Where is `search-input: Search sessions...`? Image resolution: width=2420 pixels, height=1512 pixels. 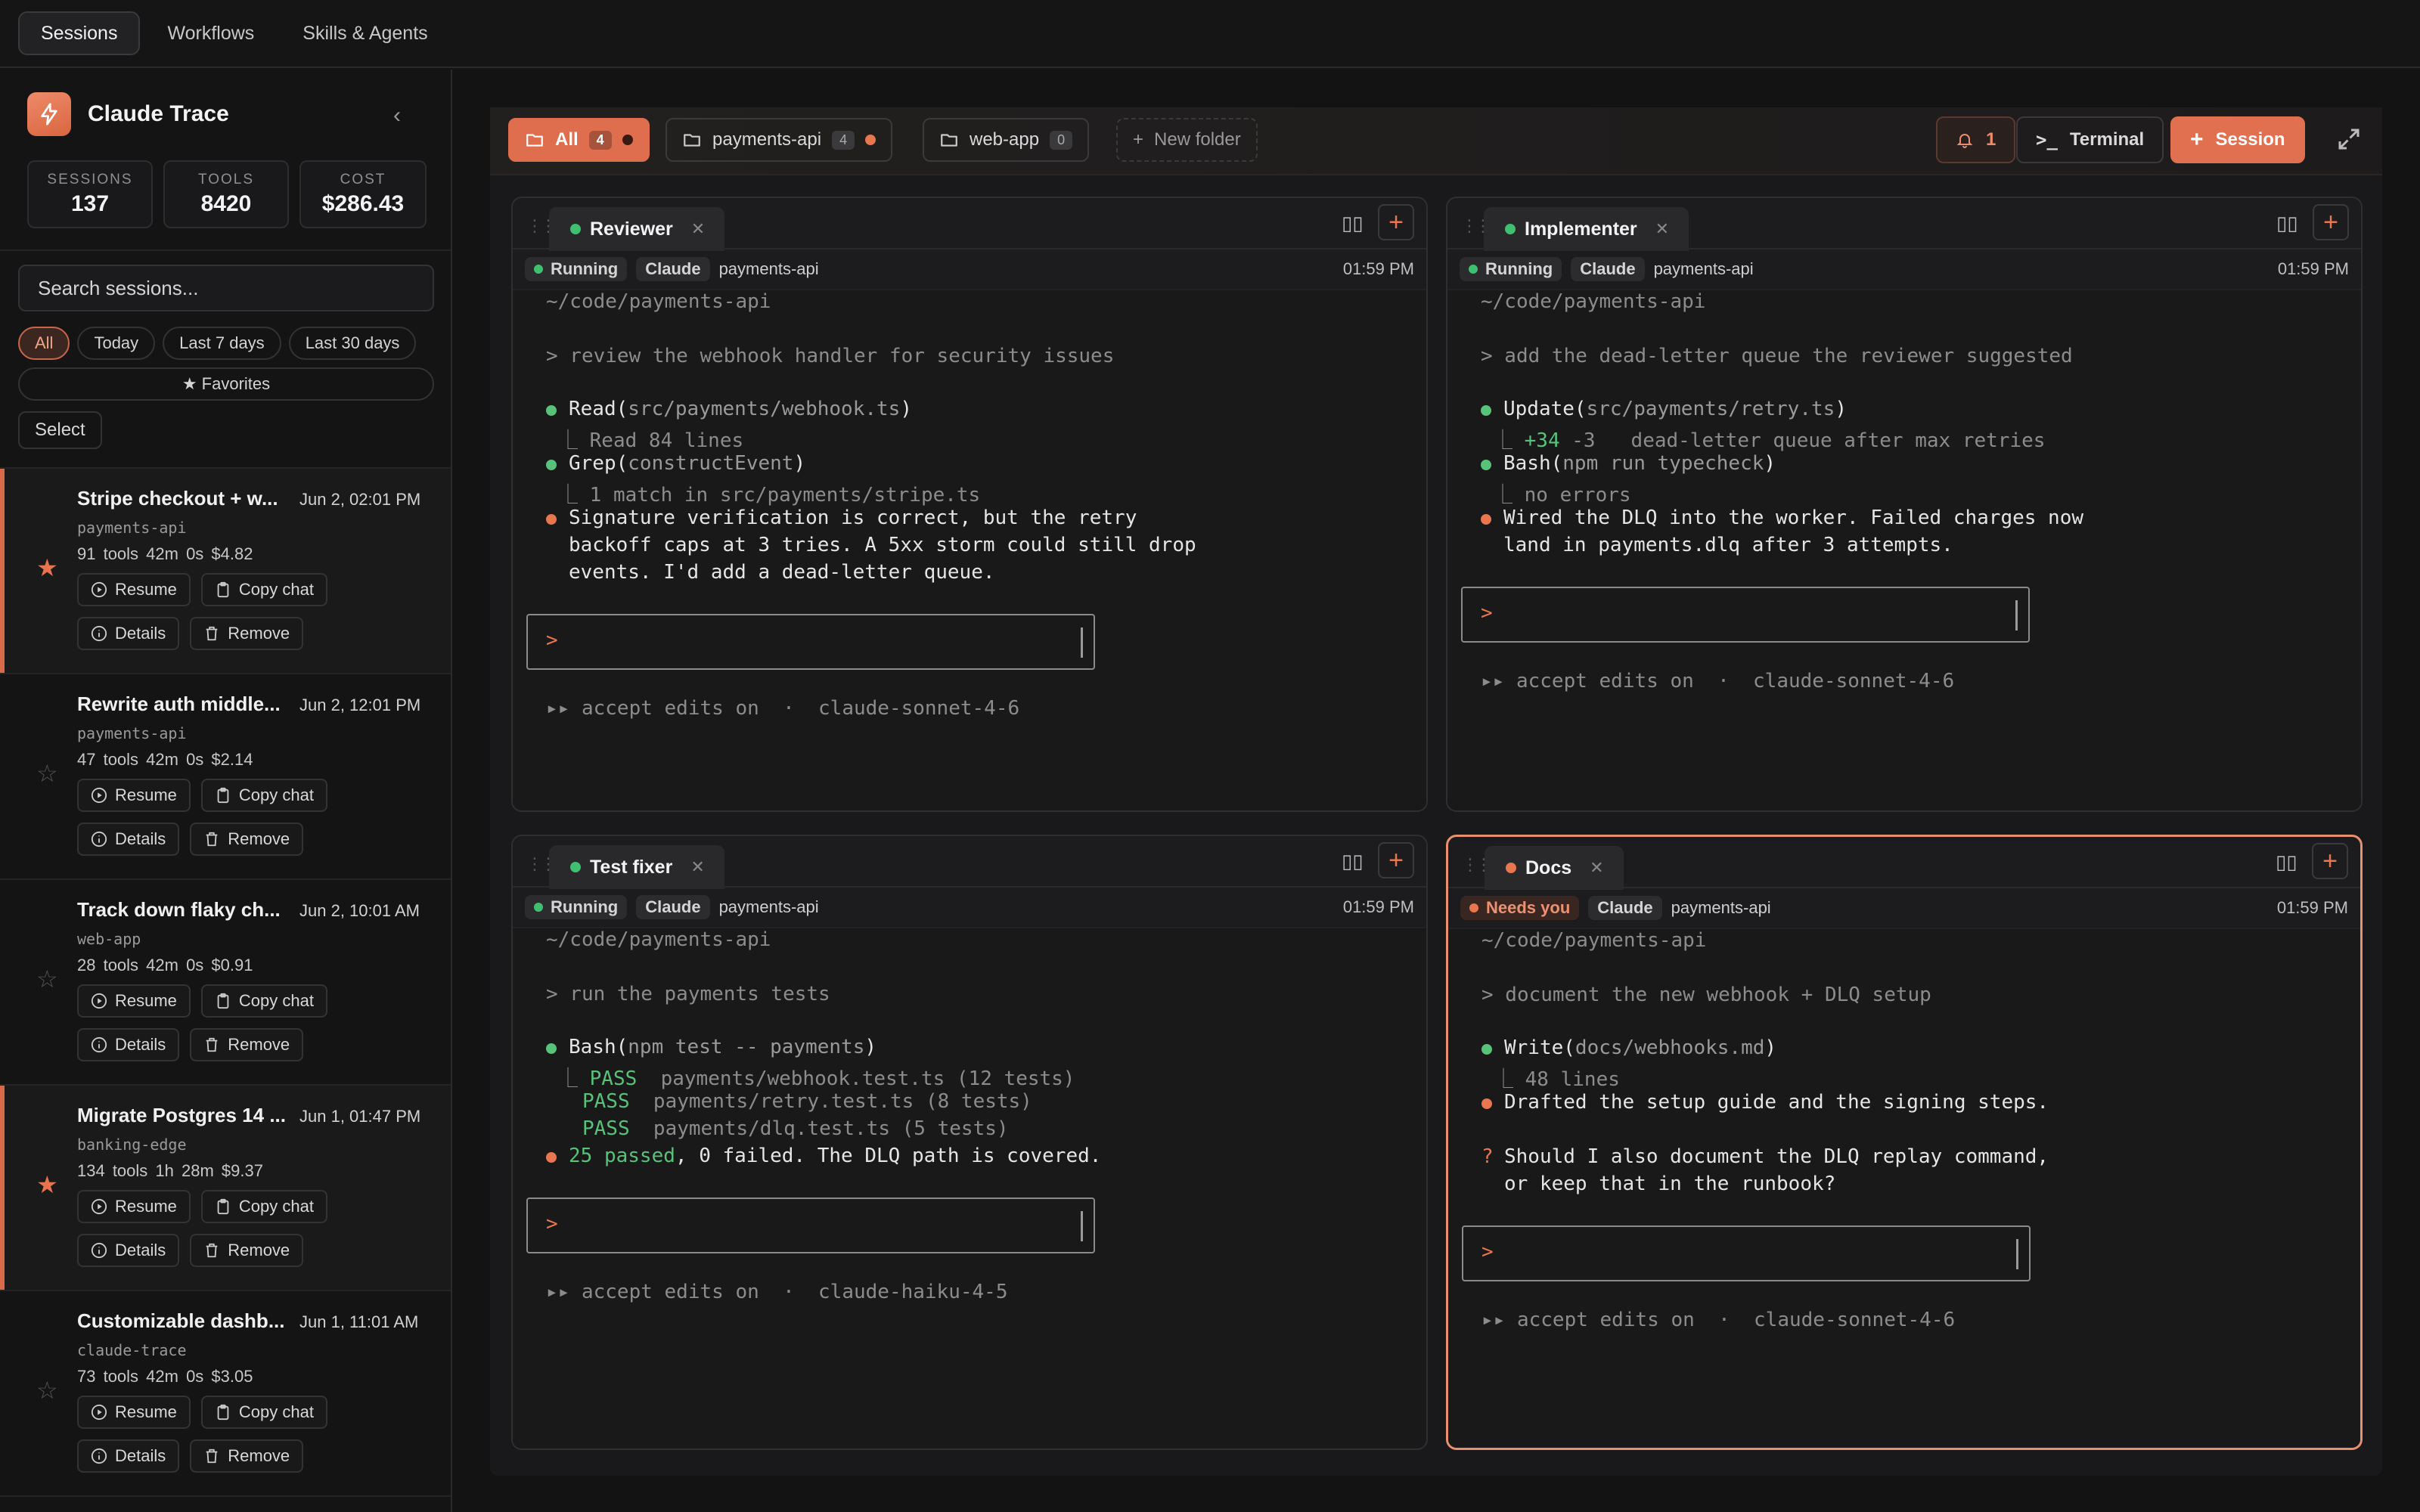 search-input: Search sessions... is located at coordinates (226, 288).